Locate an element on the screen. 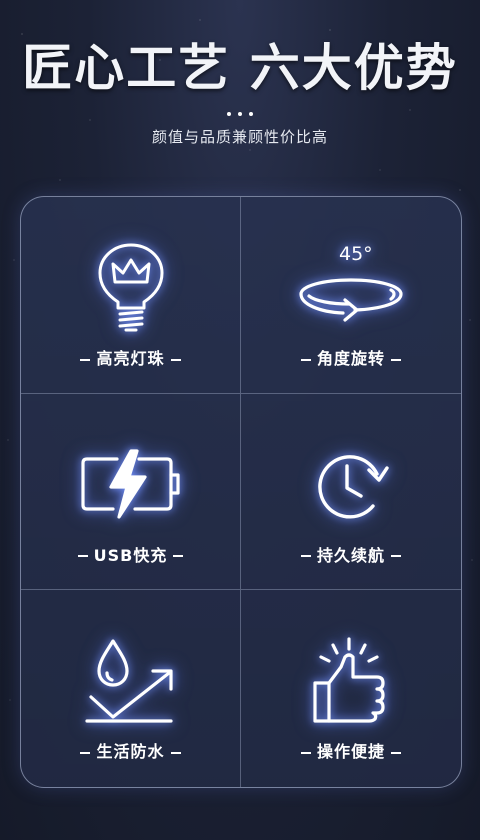 The height and width of the screenshot is (840, 480). title-dots is located at coordinates (240, 114).